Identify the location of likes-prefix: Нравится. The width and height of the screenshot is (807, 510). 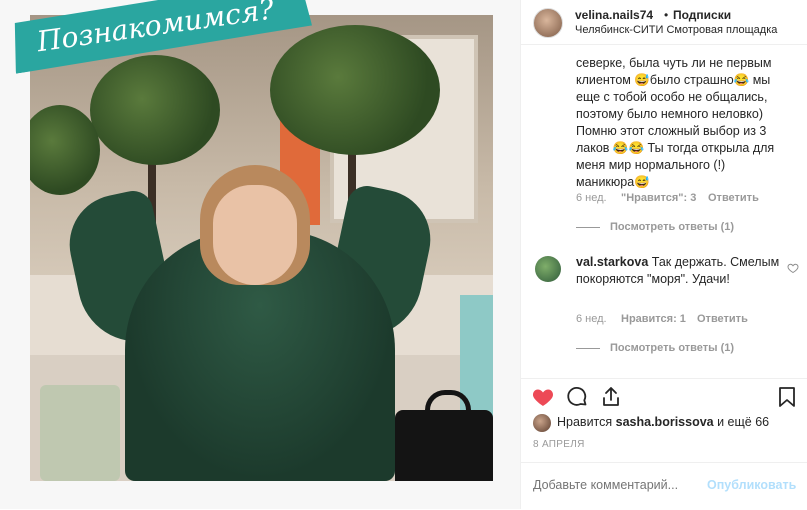
(586, 422).